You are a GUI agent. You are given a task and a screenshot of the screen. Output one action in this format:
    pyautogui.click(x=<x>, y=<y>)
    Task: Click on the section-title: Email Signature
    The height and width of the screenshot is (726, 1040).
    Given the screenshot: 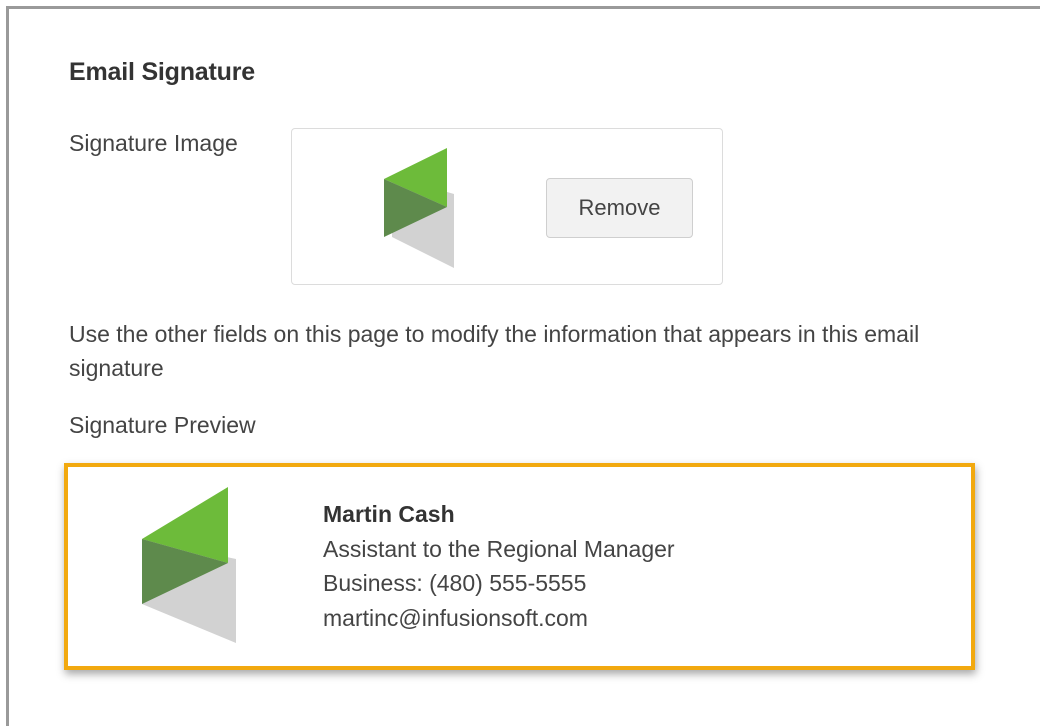 What is the action you would take?
    pyautogui.click(x=162, y=72)
    